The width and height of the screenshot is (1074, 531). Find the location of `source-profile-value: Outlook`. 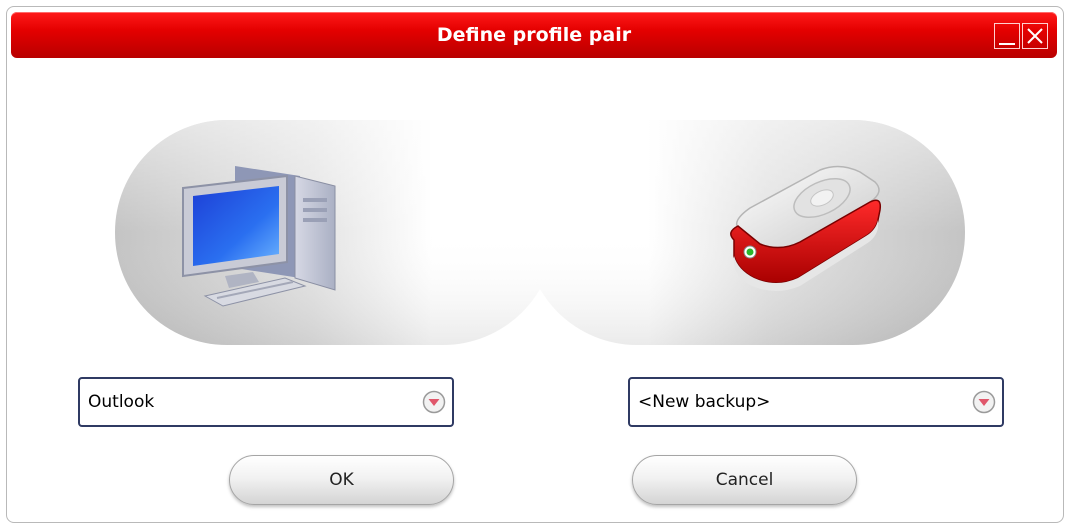

source-profile-value: Outlook is located at coordinates (121, 402).